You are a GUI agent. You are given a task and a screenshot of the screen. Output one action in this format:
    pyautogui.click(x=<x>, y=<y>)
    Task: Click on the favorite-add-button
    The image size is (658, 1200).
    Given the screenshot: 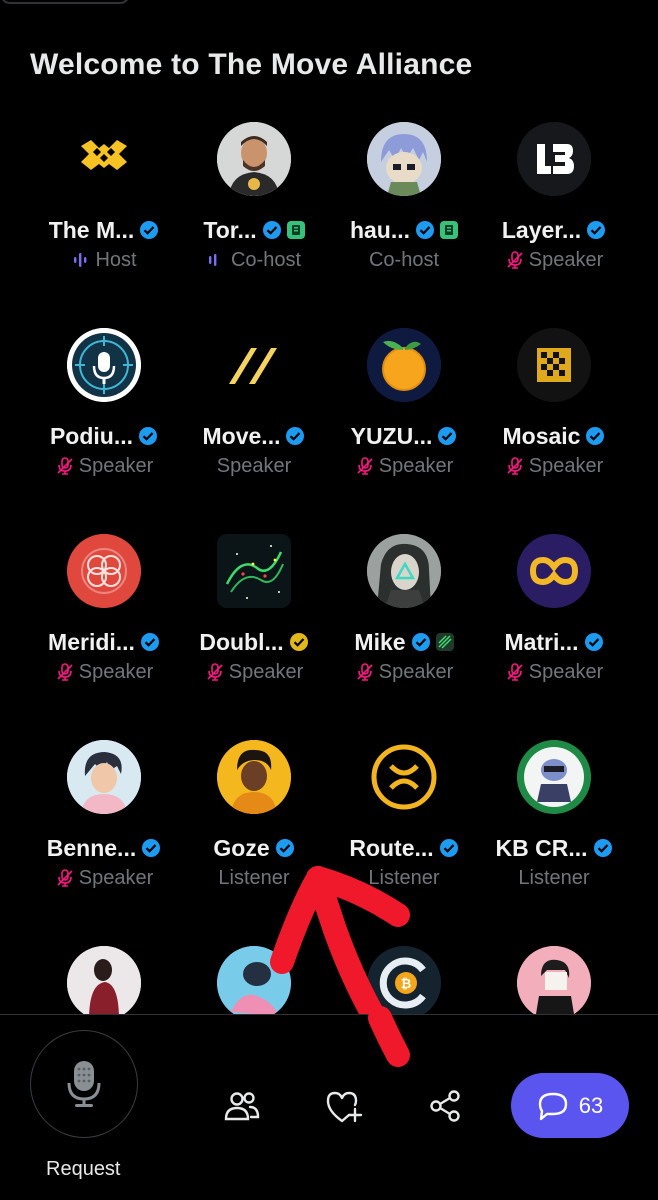 What is the action you would take?
    pyautogui.click(x=344, y=1106)
    